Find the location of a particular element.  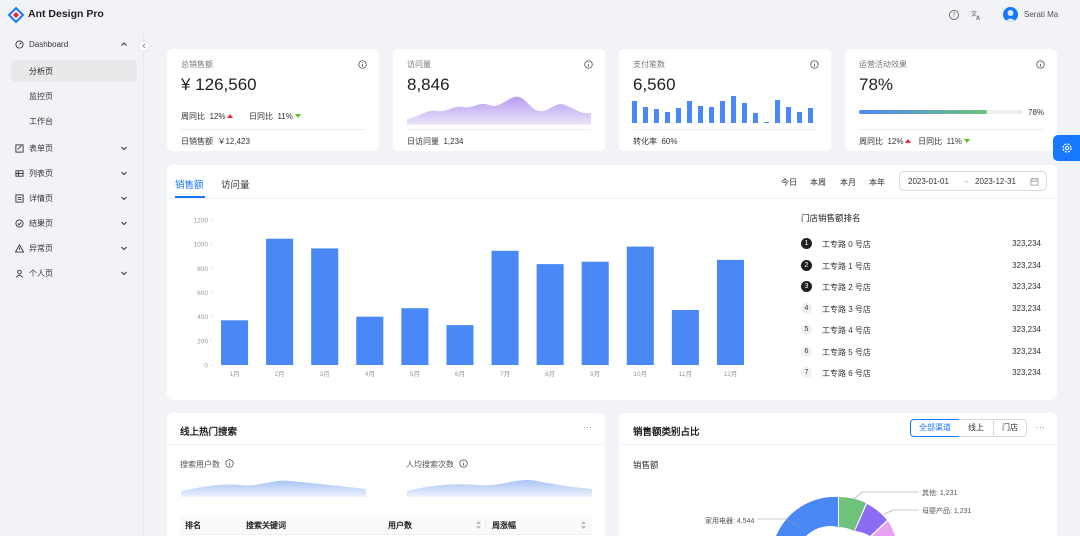

footer-label: 日访问量 is located at coordinates (423, 141).